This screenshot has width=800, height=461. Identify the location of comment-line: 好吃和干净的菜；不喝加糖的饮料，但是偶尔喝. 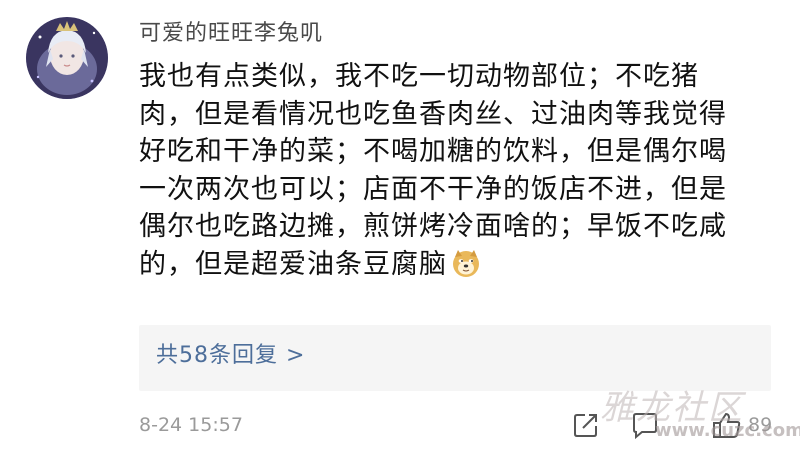
(433, 151).